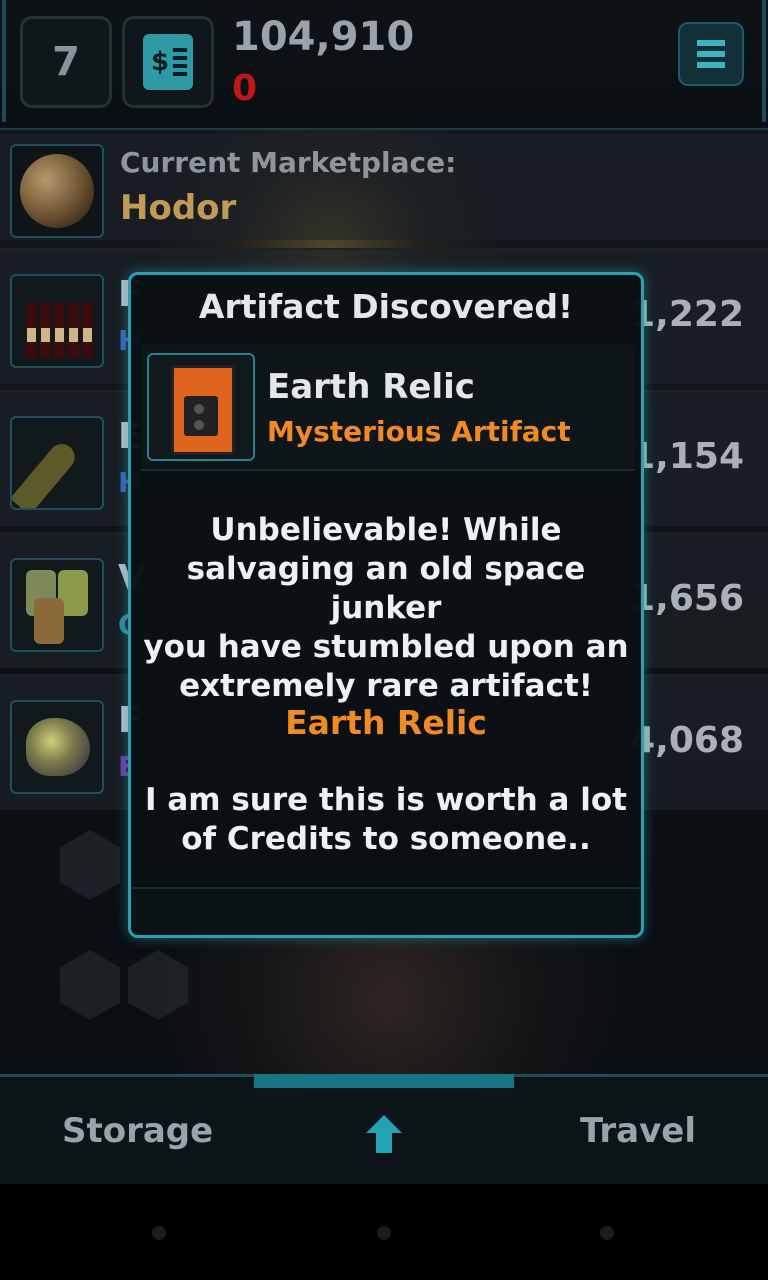 The width and height of the screenshot is (768, 1280). I want to click on cash-register-icon: $, so click(168, 62).